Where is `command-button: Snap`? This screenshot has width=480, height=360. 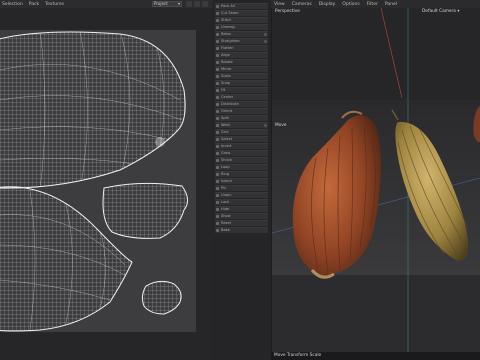
command-button: Snap is located at coordinates (241, 83).